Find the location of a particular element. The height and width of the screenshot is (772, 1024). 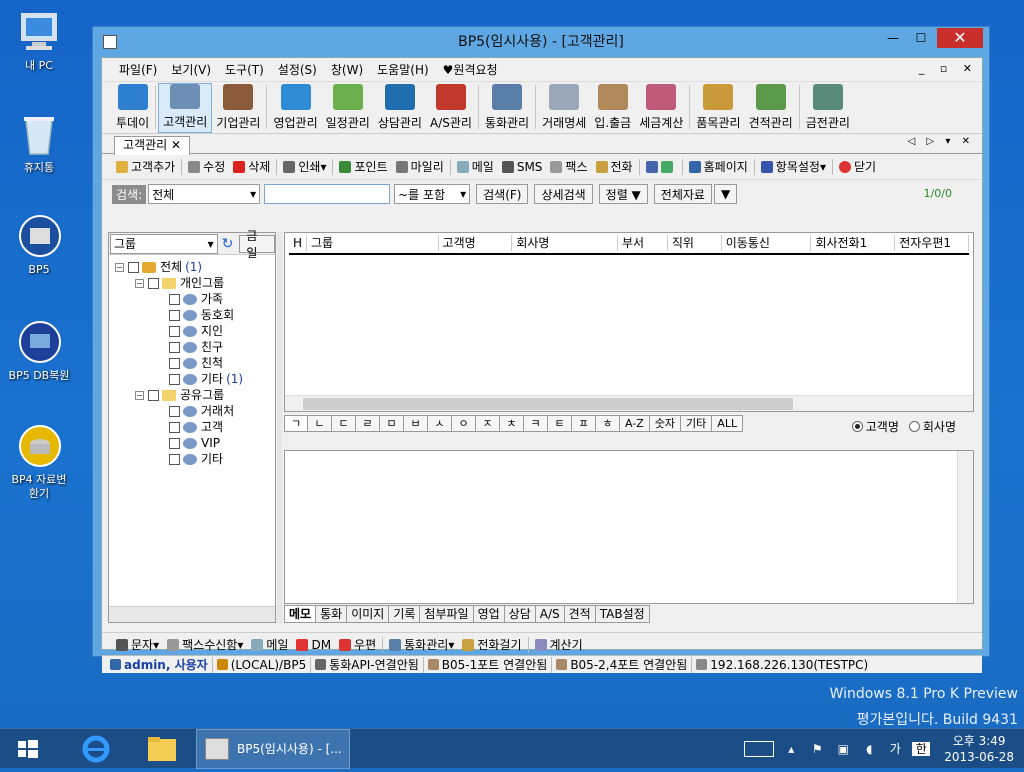

mail-button: 메일 is located at coordinates (269, 644).